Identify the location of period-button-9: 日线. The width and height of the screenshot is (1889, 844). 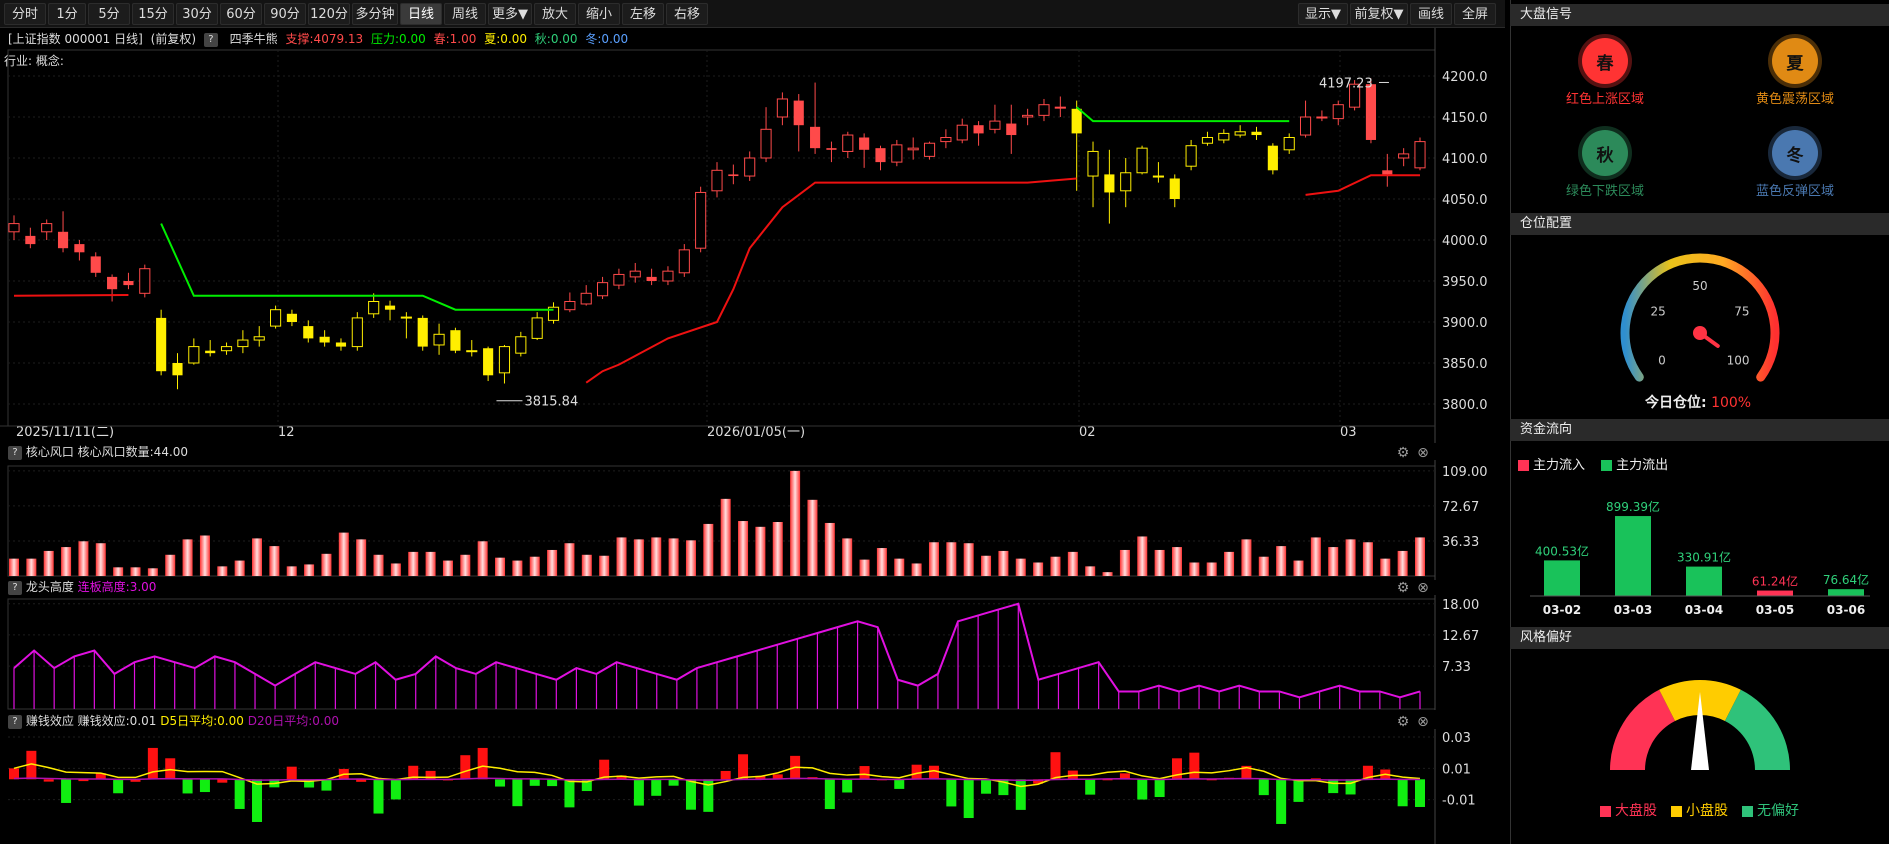
(421, 14).